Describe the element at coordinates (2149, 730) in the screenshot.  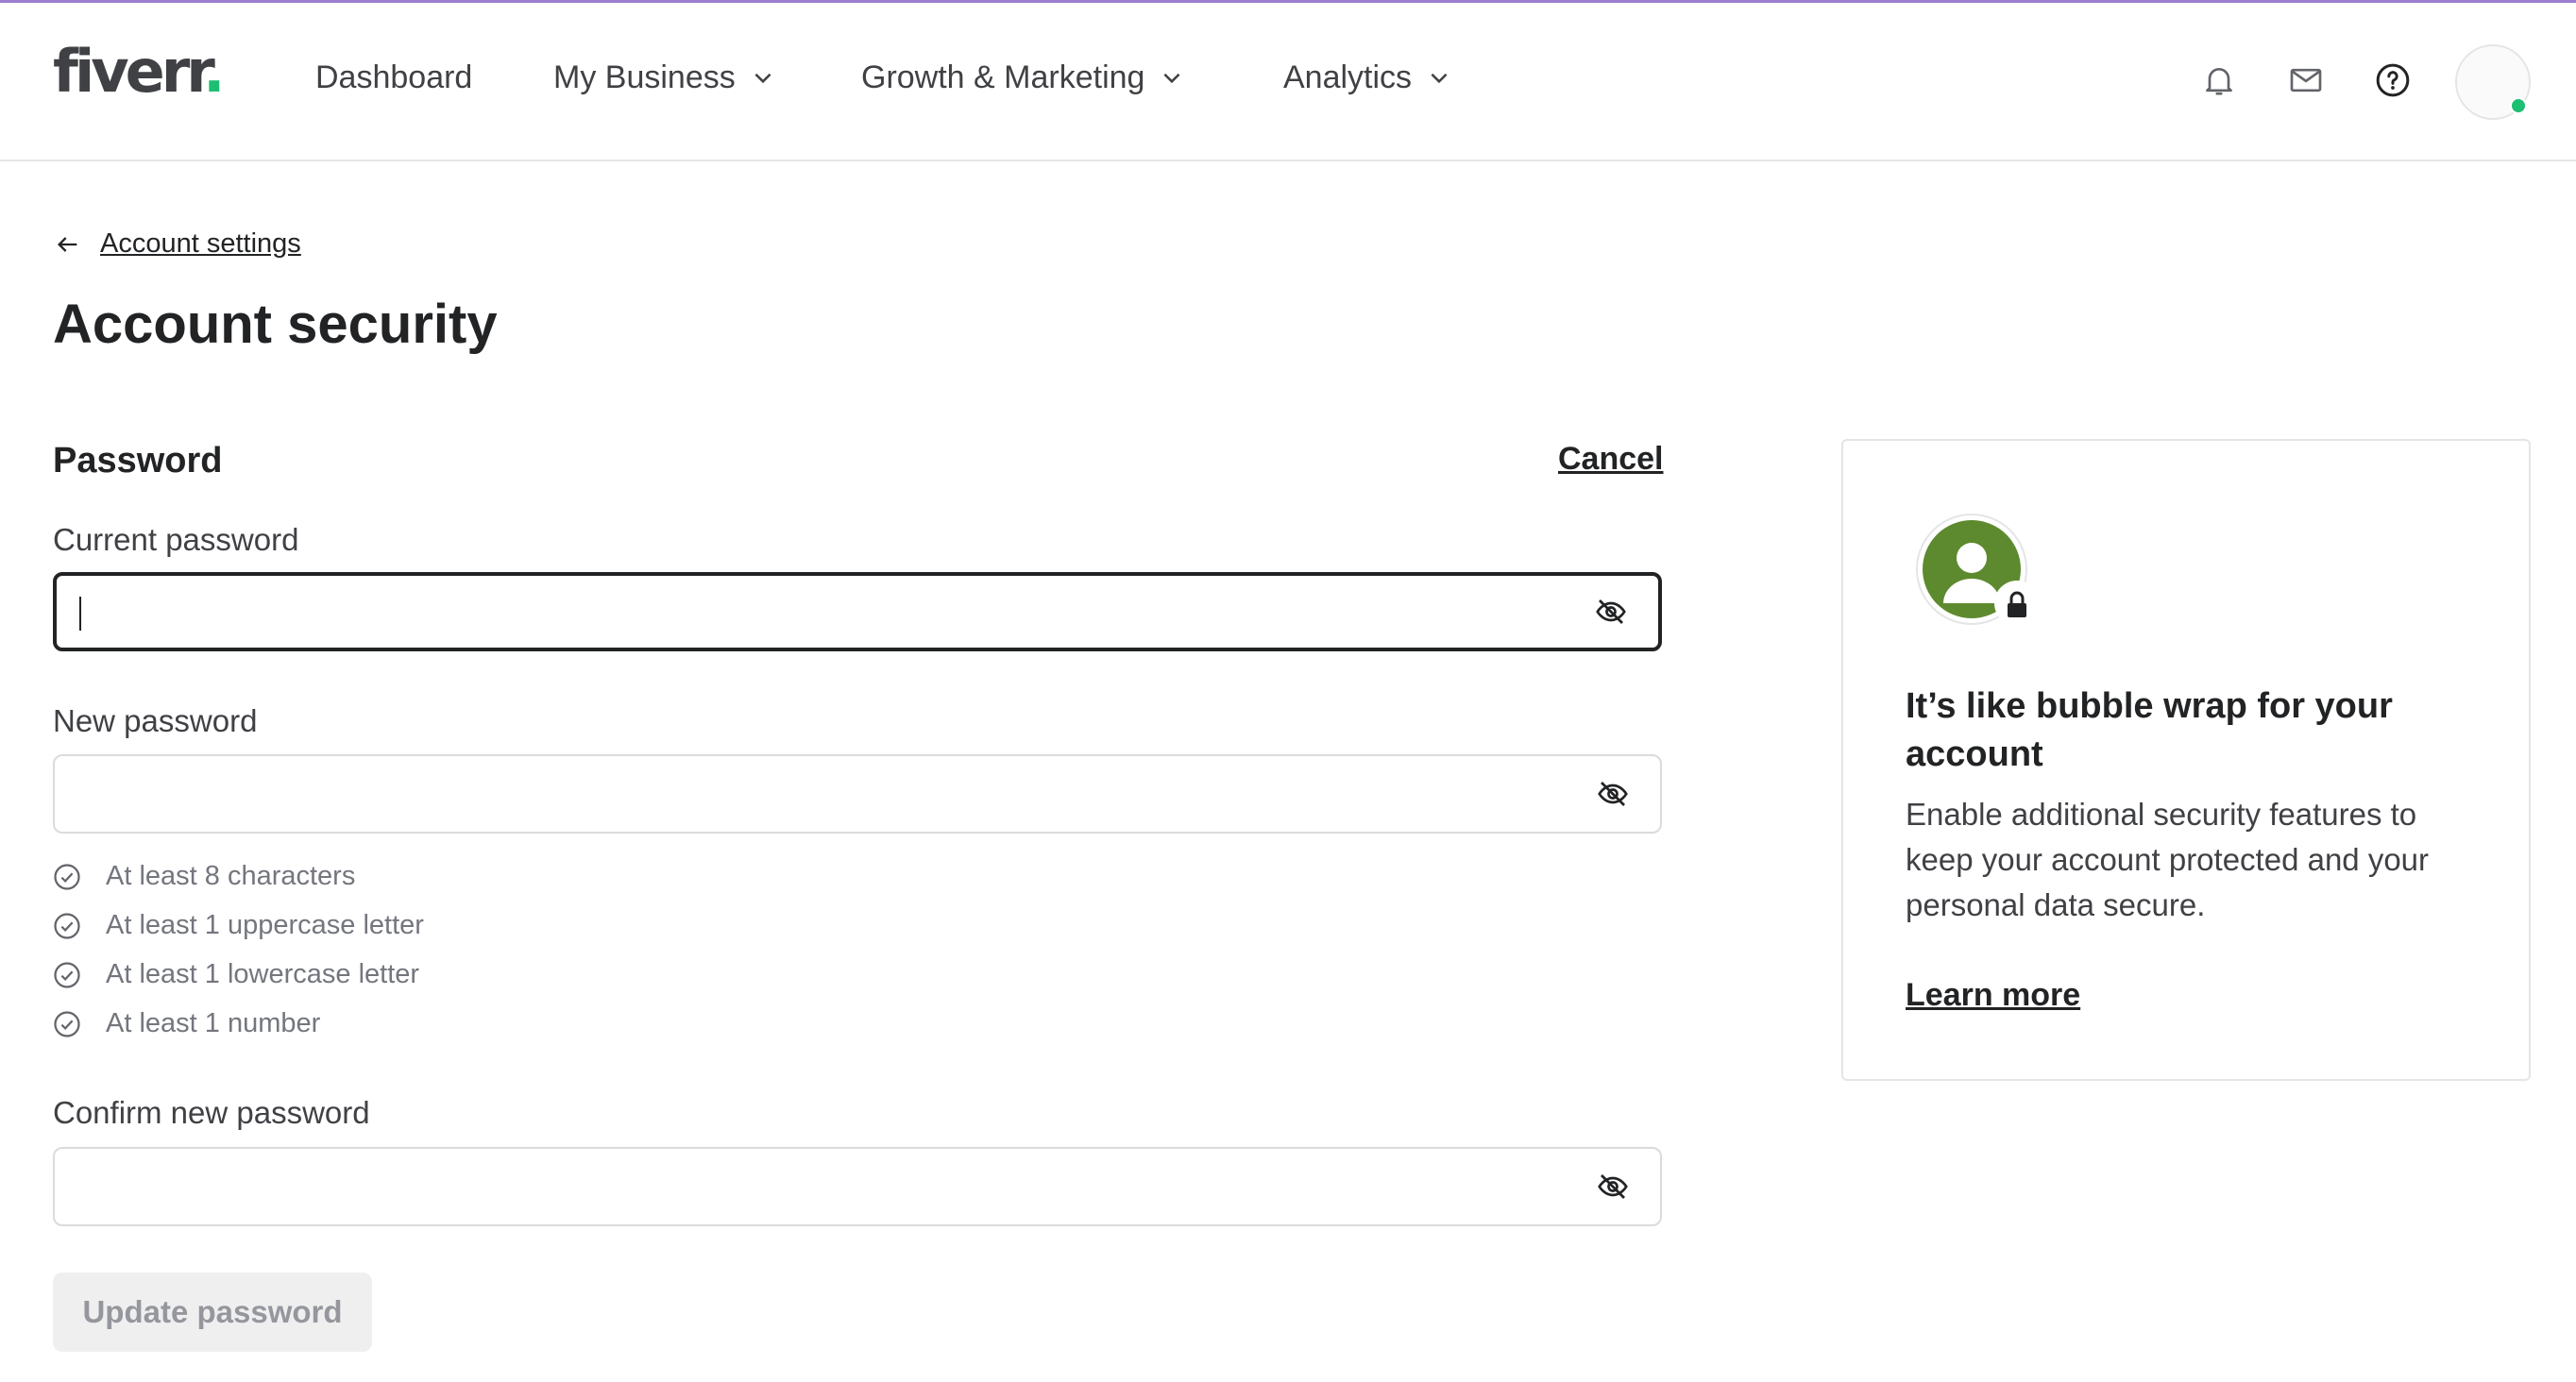
I see `card-title: It’s like bubble wrap for your account` at that location.